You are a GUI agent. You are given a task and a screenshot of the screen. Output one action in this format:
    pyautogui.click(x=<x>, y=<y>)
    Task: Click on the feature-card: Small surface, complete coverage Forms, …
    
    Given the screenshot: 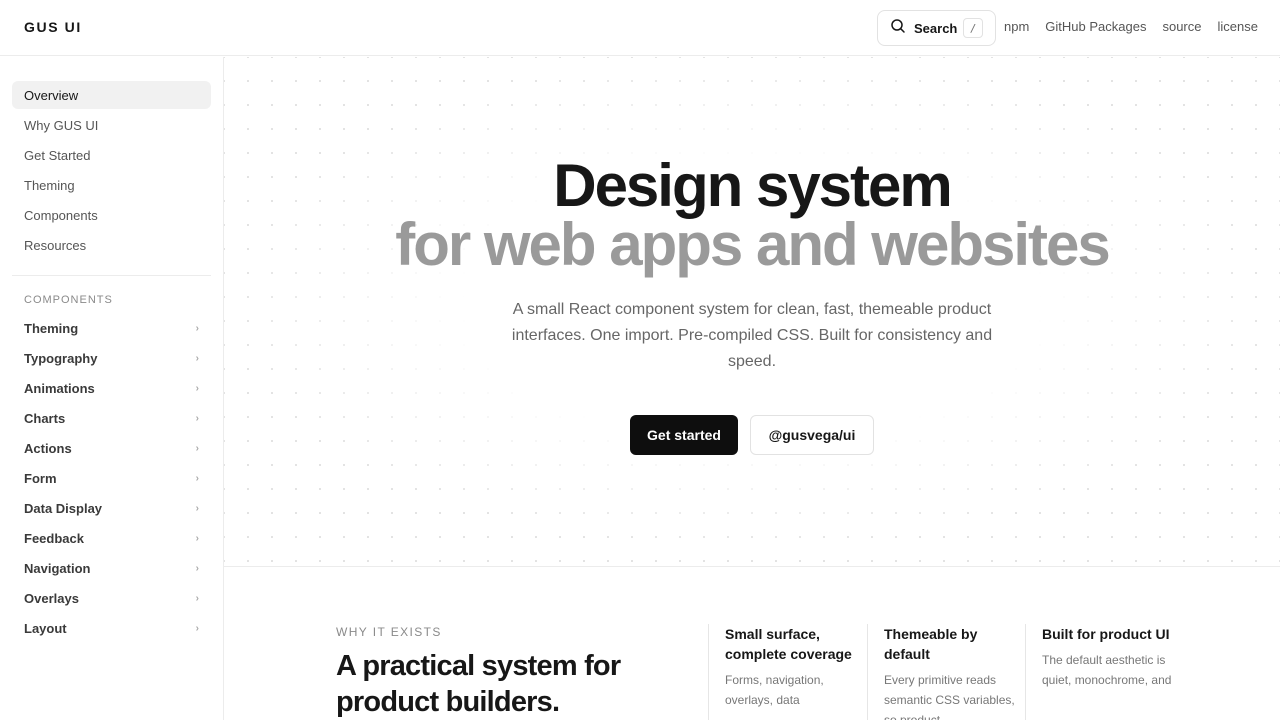 What is the action you would take?
    pyautogui.click(x=787, y=672)
    